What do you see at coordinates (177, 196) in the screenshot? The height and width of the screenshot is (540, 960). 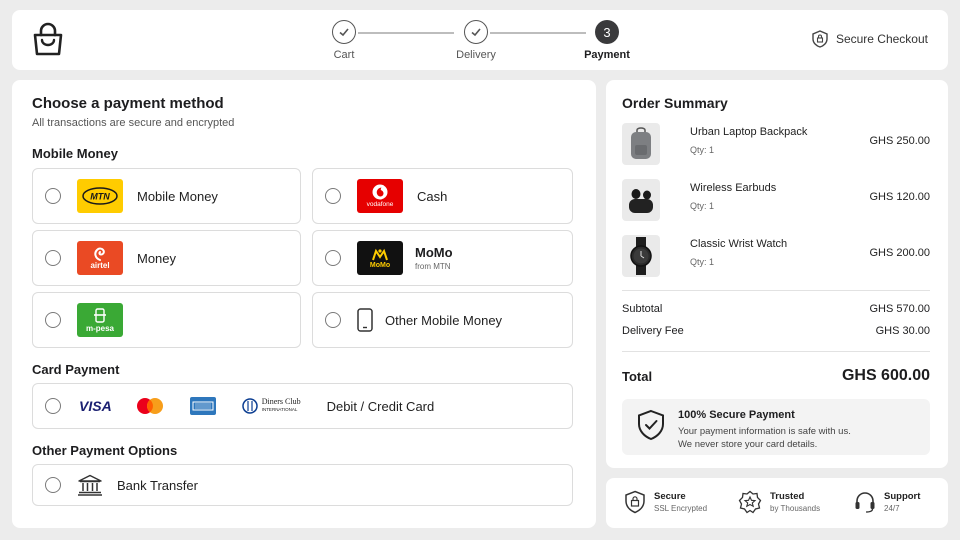 I see `option-label: Mobile Money` at bounding box center [177, 196].